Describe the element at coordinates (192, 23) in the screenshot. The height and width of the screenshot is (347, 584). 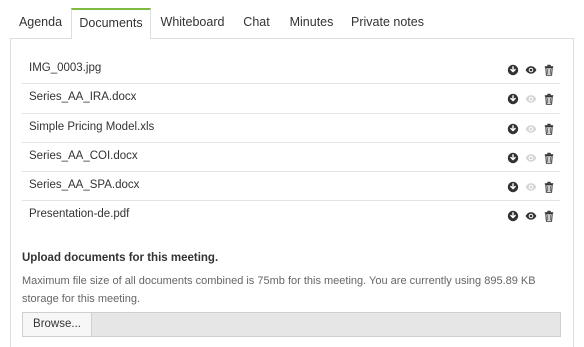
I see `tab-whiteboard: Whiteboard` at that location.